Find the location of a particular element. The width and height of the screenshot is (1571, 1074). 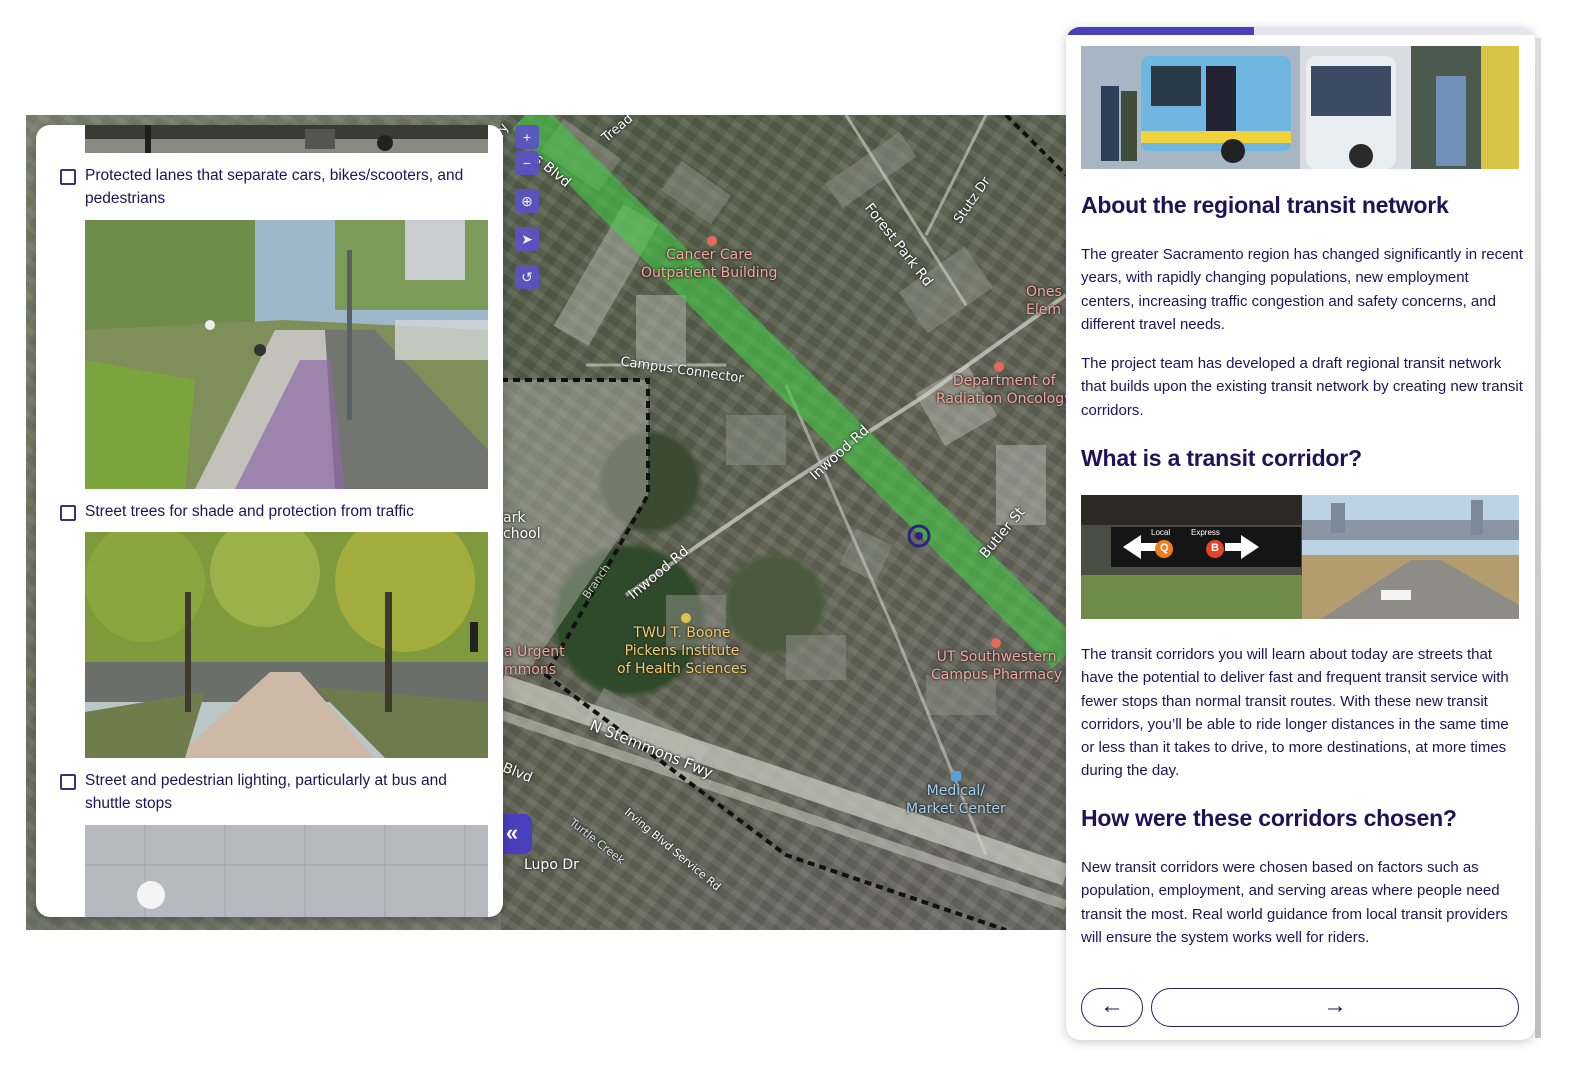

map-label-cancer-care: Cancer Care Outpatient Building is located at coordinates (709, 264).